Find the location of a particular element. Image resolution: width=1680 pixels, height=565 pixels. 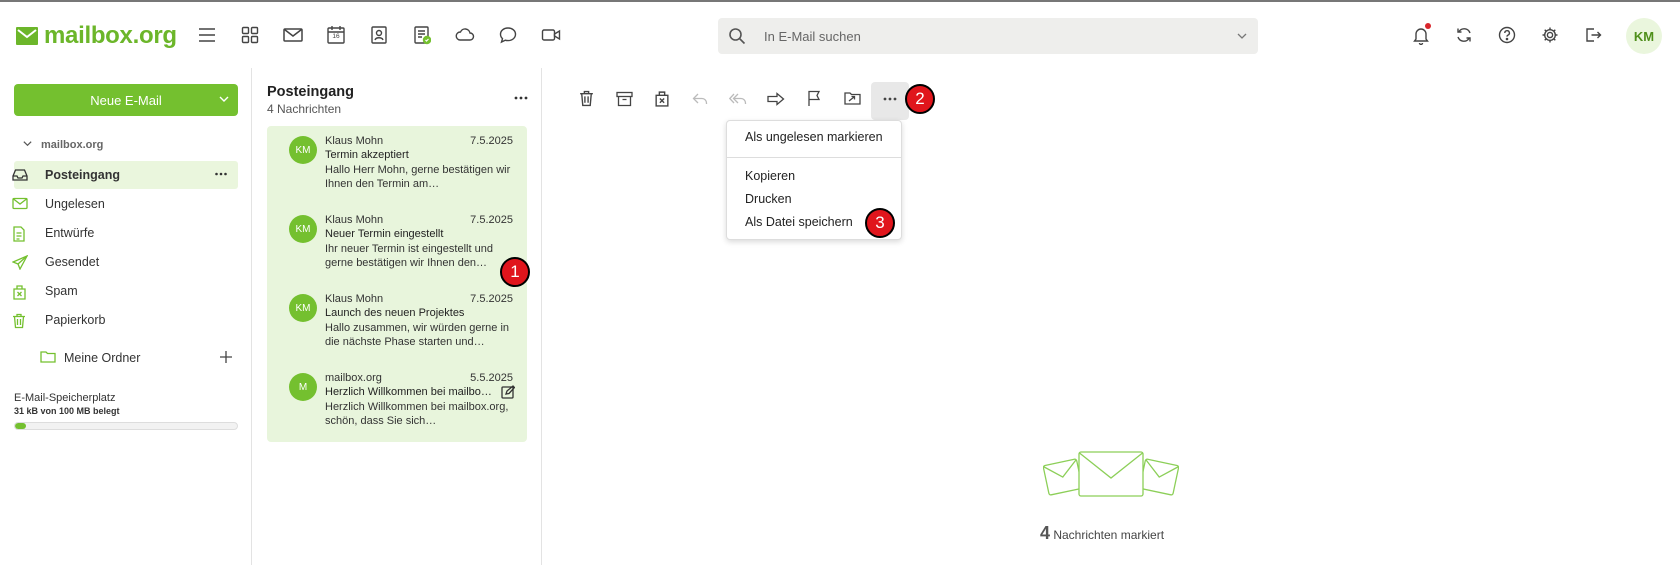

contacts-app-icon is located at coordinates (379, 35).